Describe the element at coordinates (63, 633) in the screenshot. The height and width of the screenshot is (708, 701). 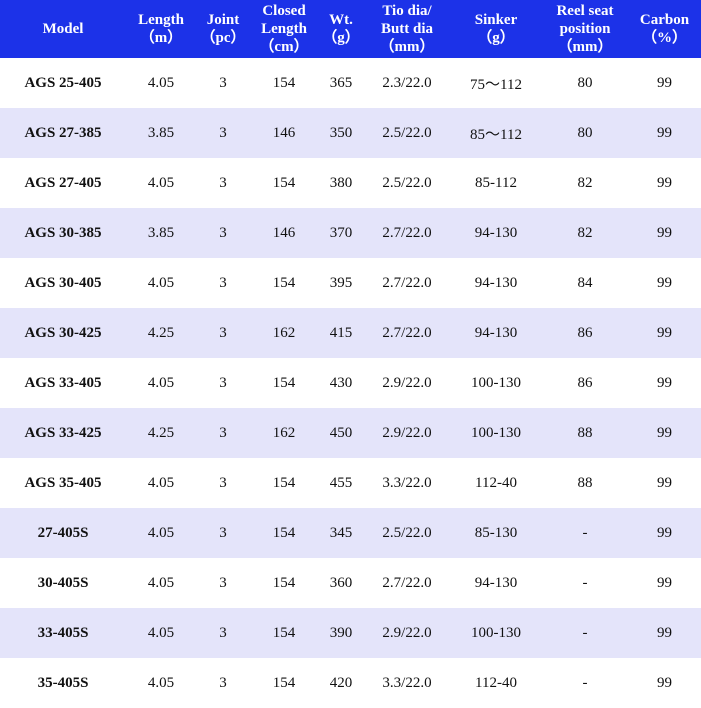
I see `cell-model: 33-405S` at that location.